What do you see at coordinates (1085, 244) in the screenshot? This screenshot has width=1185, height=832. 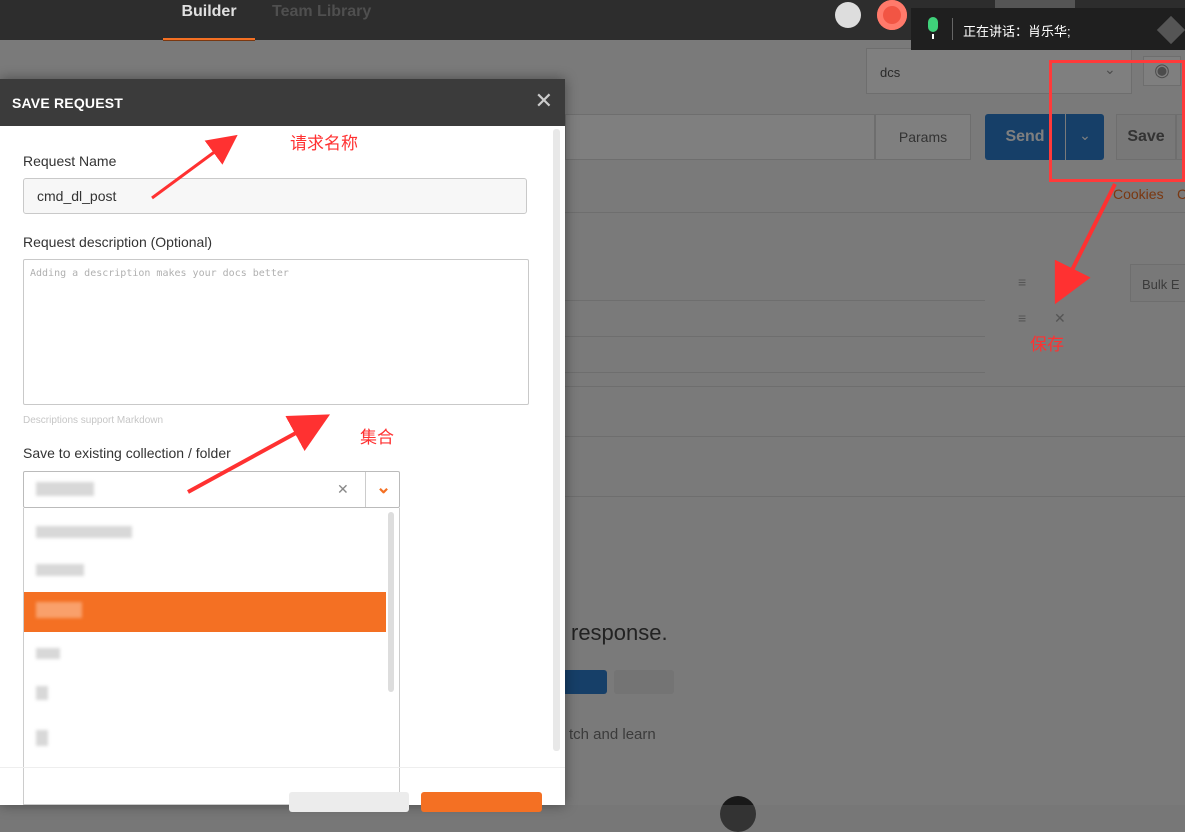 I see `arrow-to-save` at bounding box center [1085, 244].